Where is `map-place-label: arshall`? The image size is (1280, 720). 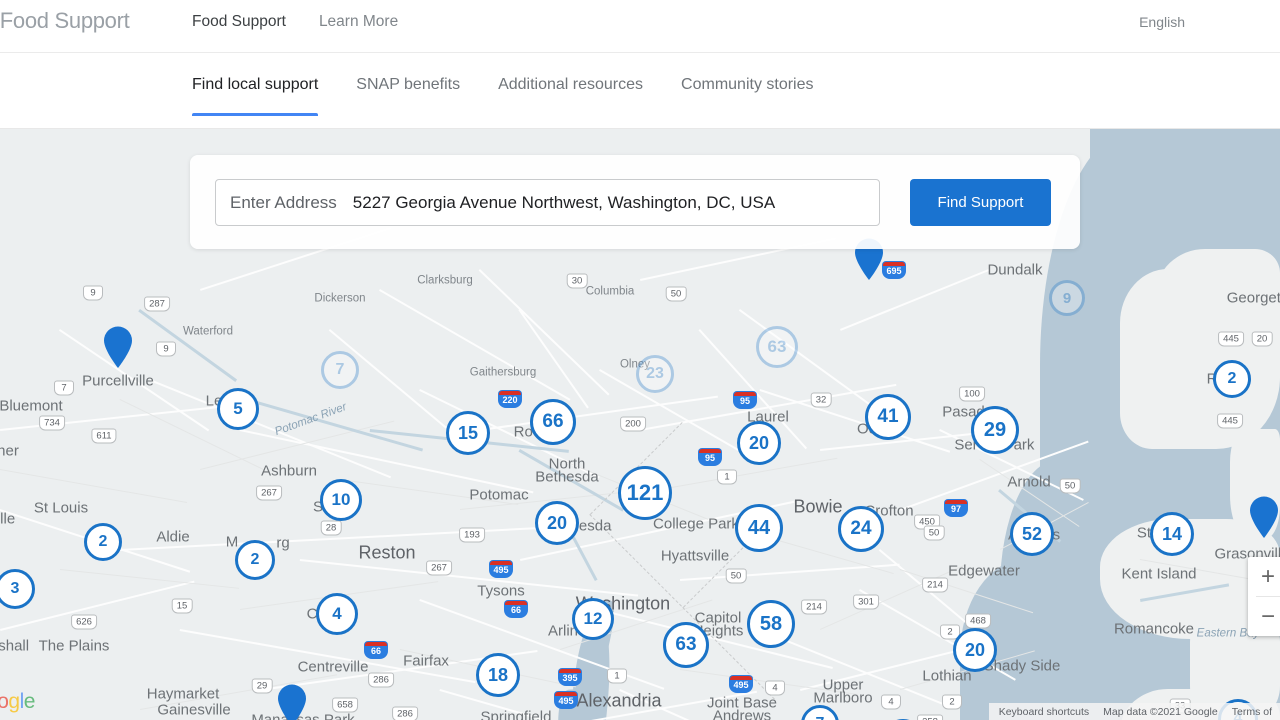 map-place-label: arshall is located at coordinates (15, 646).